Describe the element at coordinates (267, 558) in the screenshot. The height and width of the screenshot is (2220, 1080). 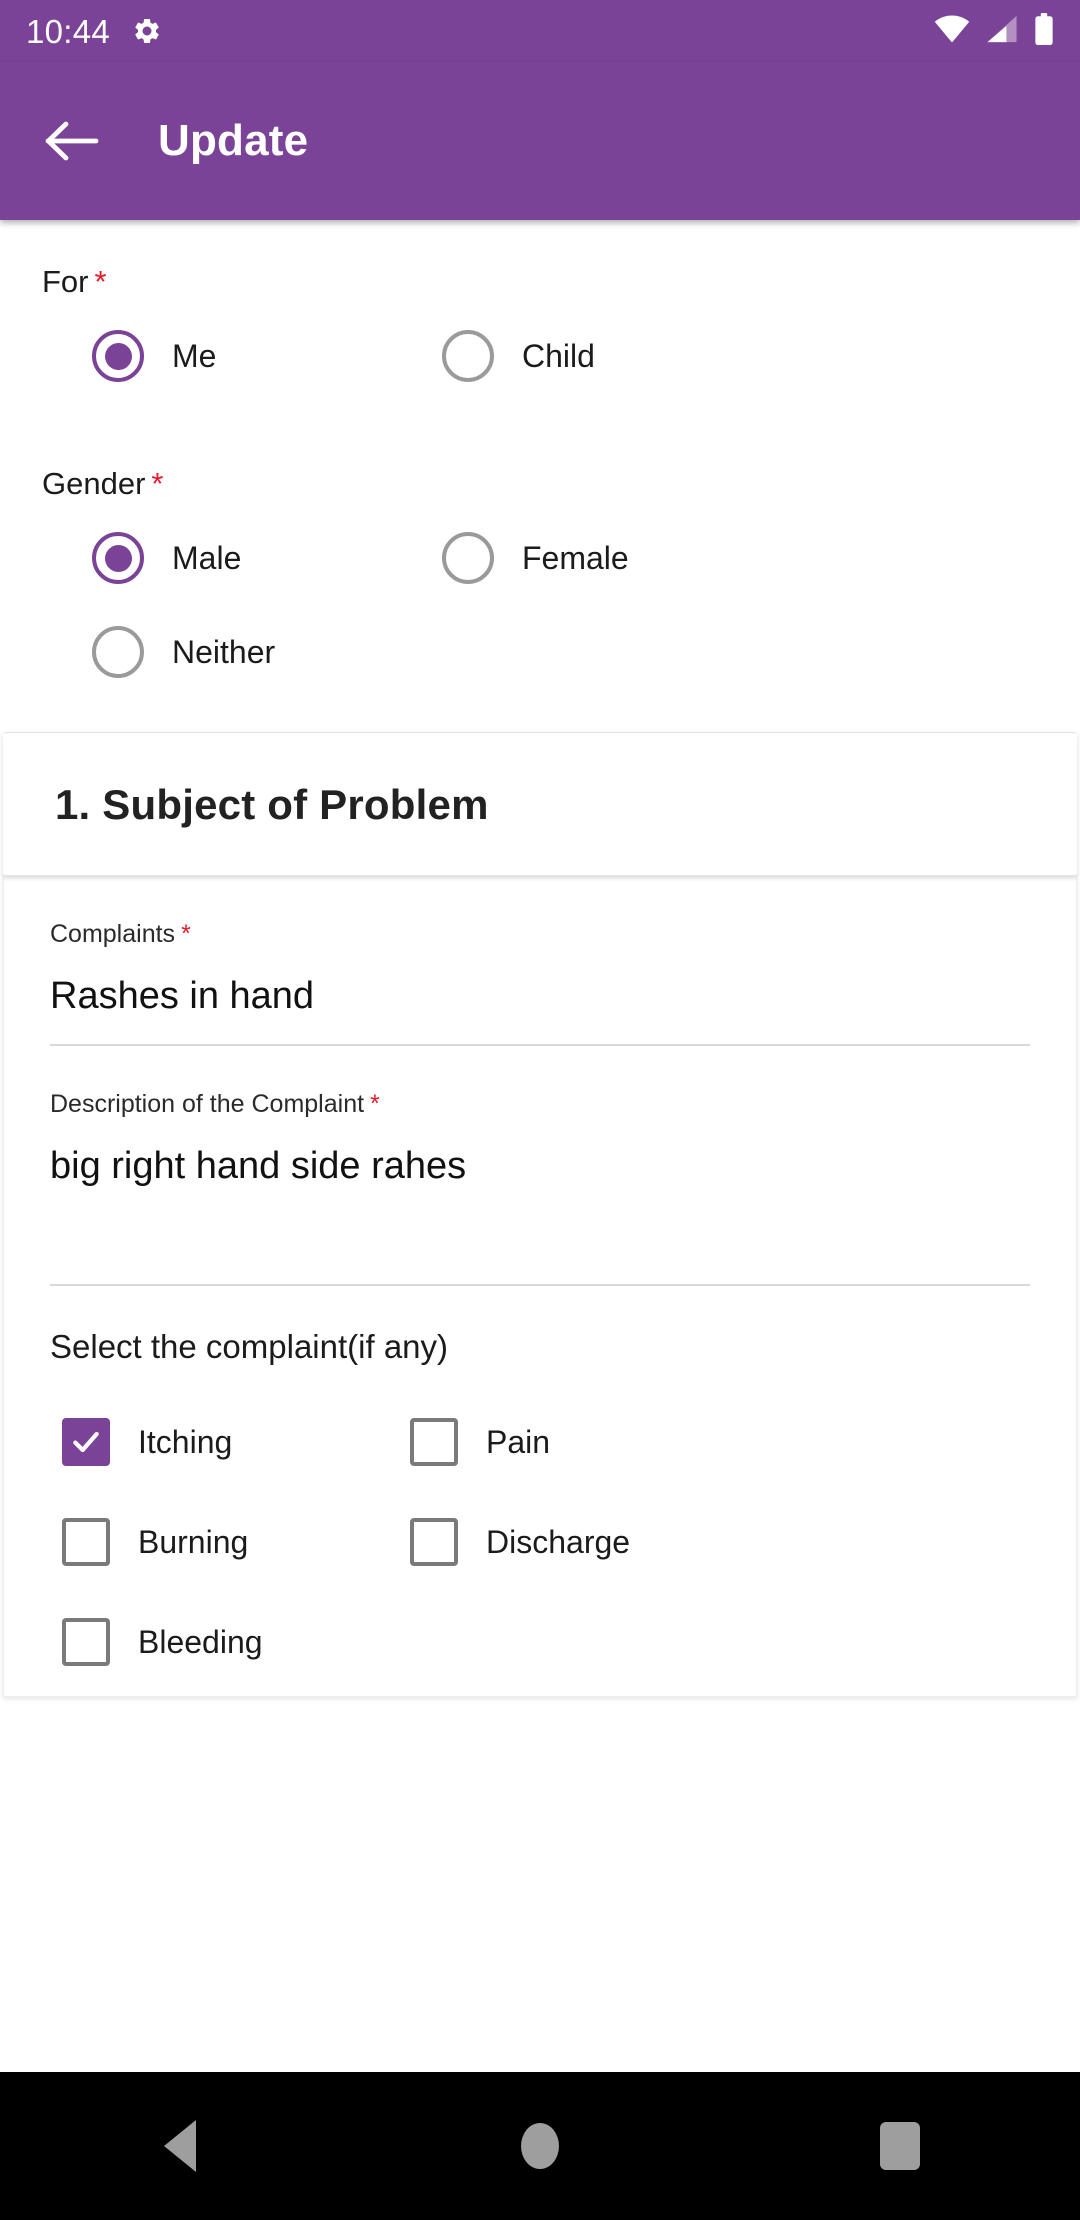
I see `radio-option-male: Male` at that location.